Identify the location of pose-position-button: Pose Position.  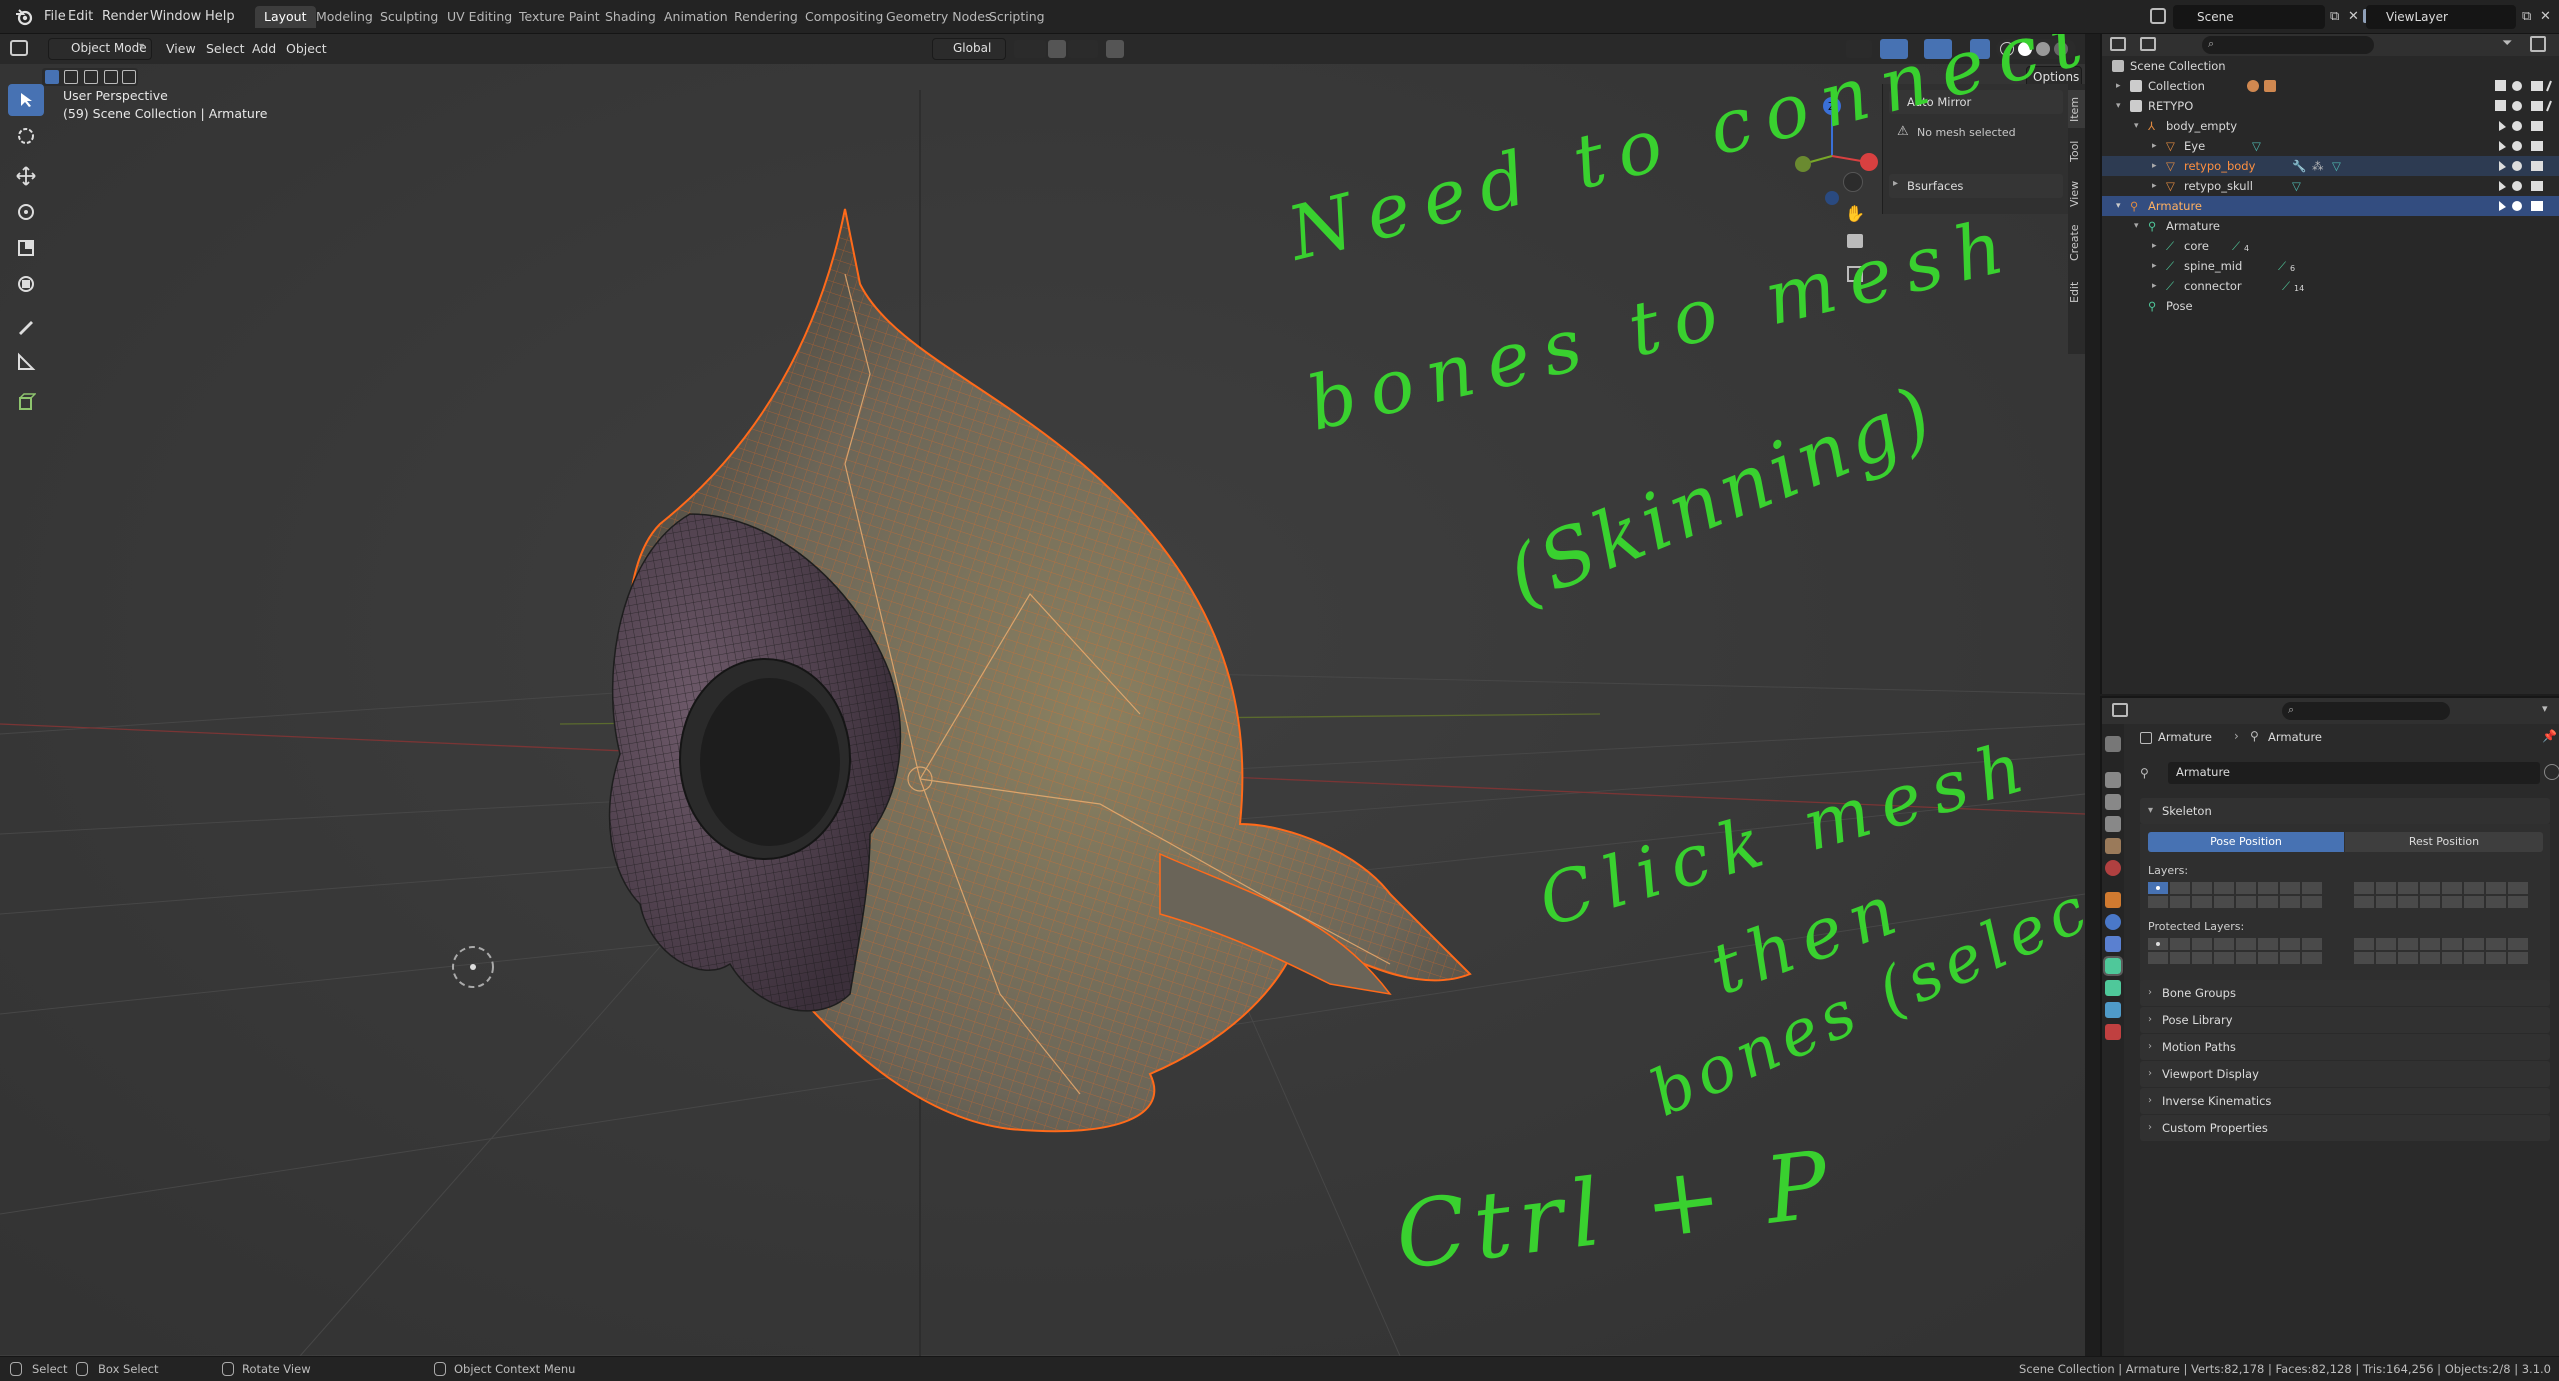
(2246, 842).